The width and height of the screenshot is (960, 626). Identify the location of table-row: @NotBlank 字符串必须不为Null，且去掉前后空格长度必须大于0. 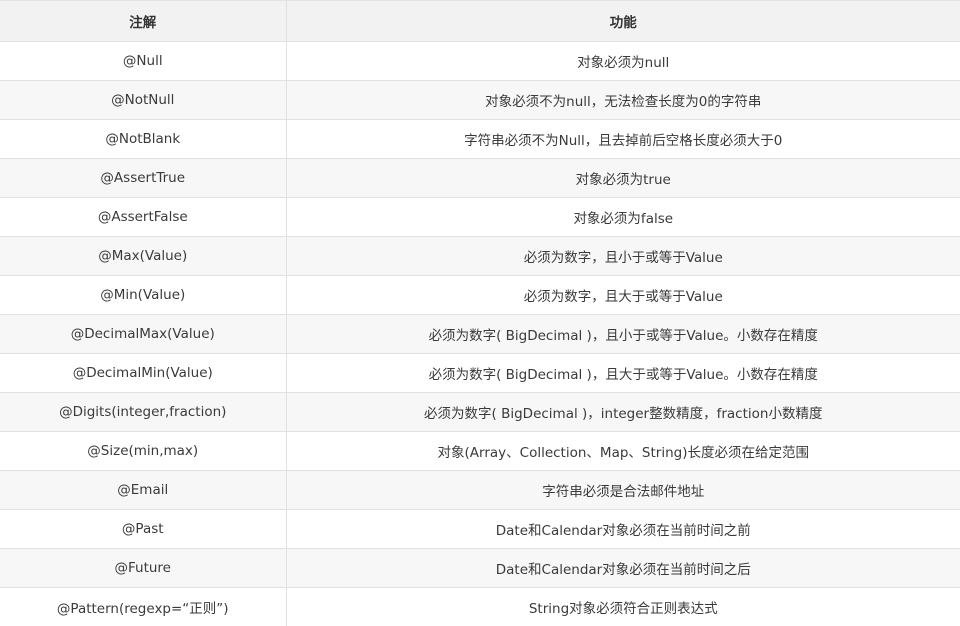
(480, 139).